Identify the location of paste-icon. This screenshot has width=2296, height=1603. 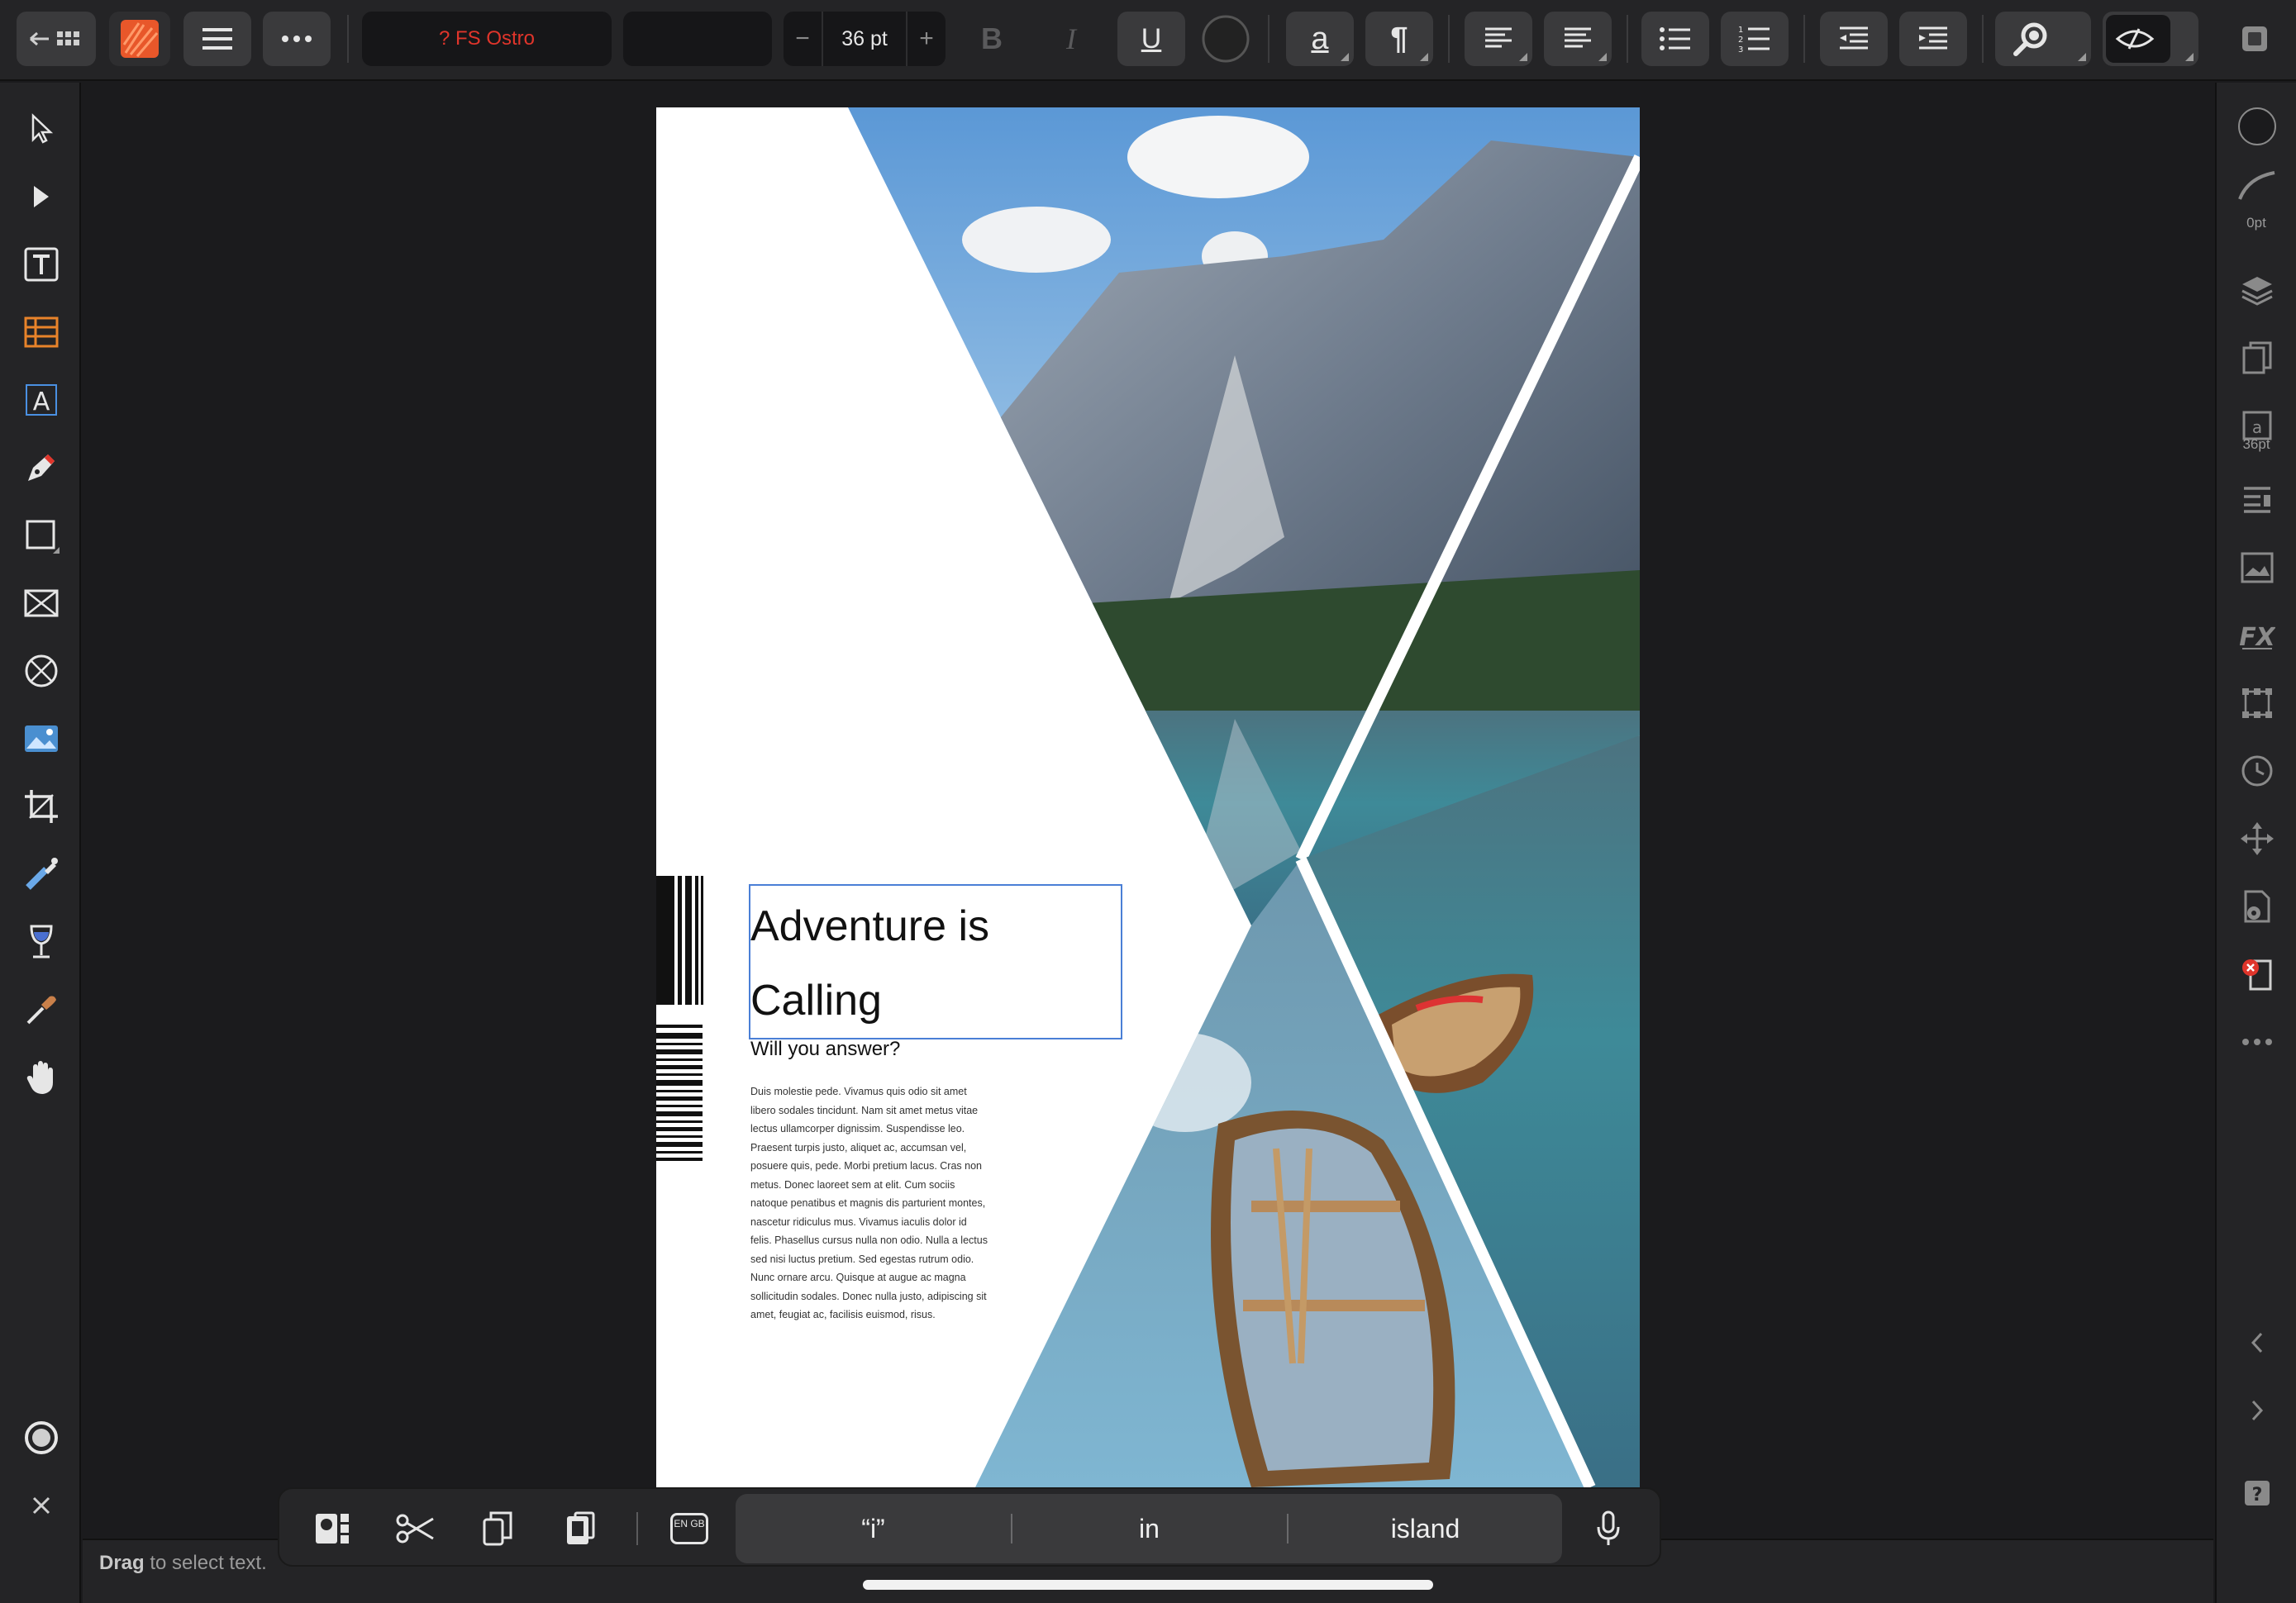
(581, 1527).